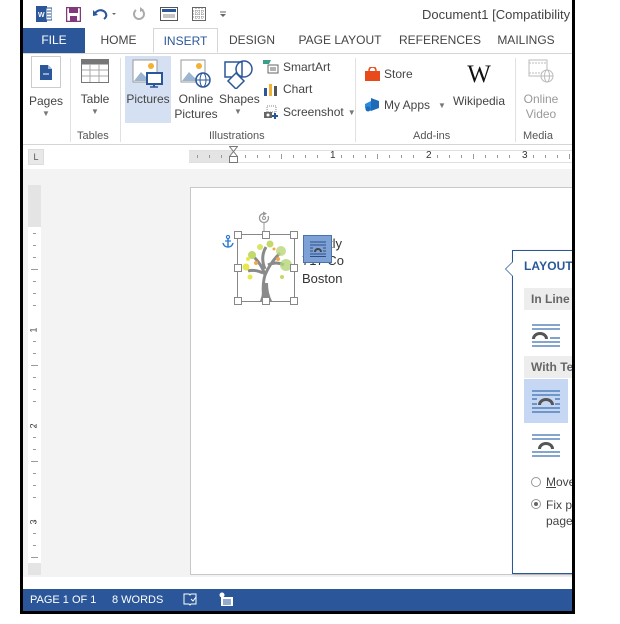 The height and width of the screenshot is (624, 620). Describe the element at coordinates (73, 14) in the screenshot. I see `save-icon` at that location.